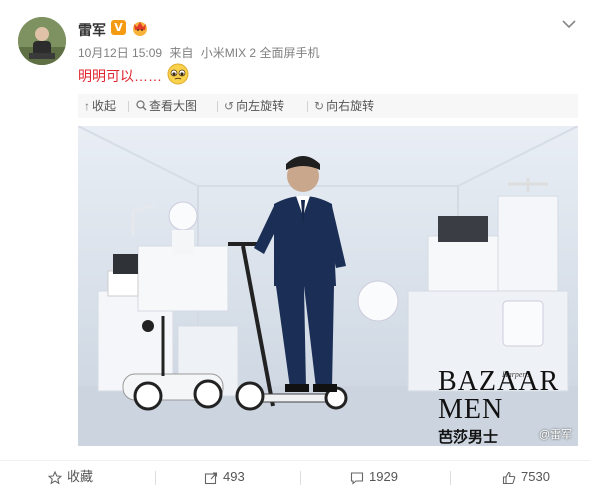 The image size is (590, 493). Describe the element at coordinates (383, 476) in the screenshot. I see `comment-count: 1929` at that location.